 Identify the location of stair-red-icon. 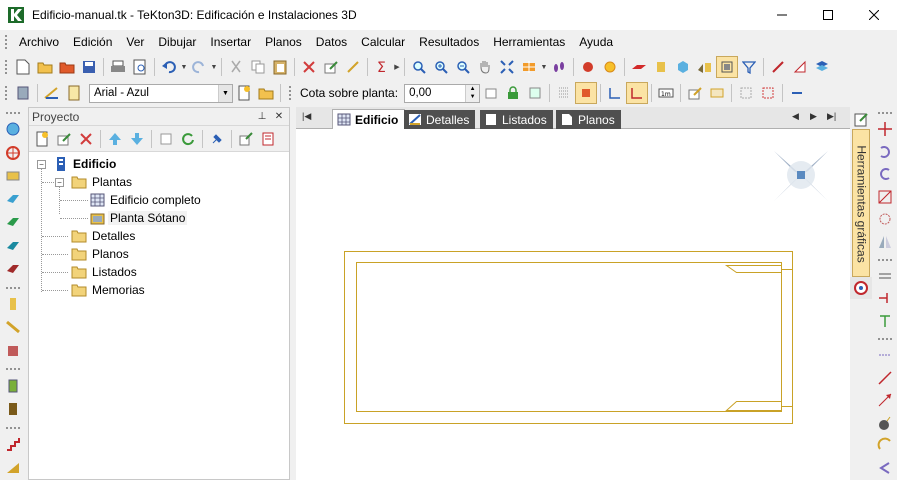
(13, 443).